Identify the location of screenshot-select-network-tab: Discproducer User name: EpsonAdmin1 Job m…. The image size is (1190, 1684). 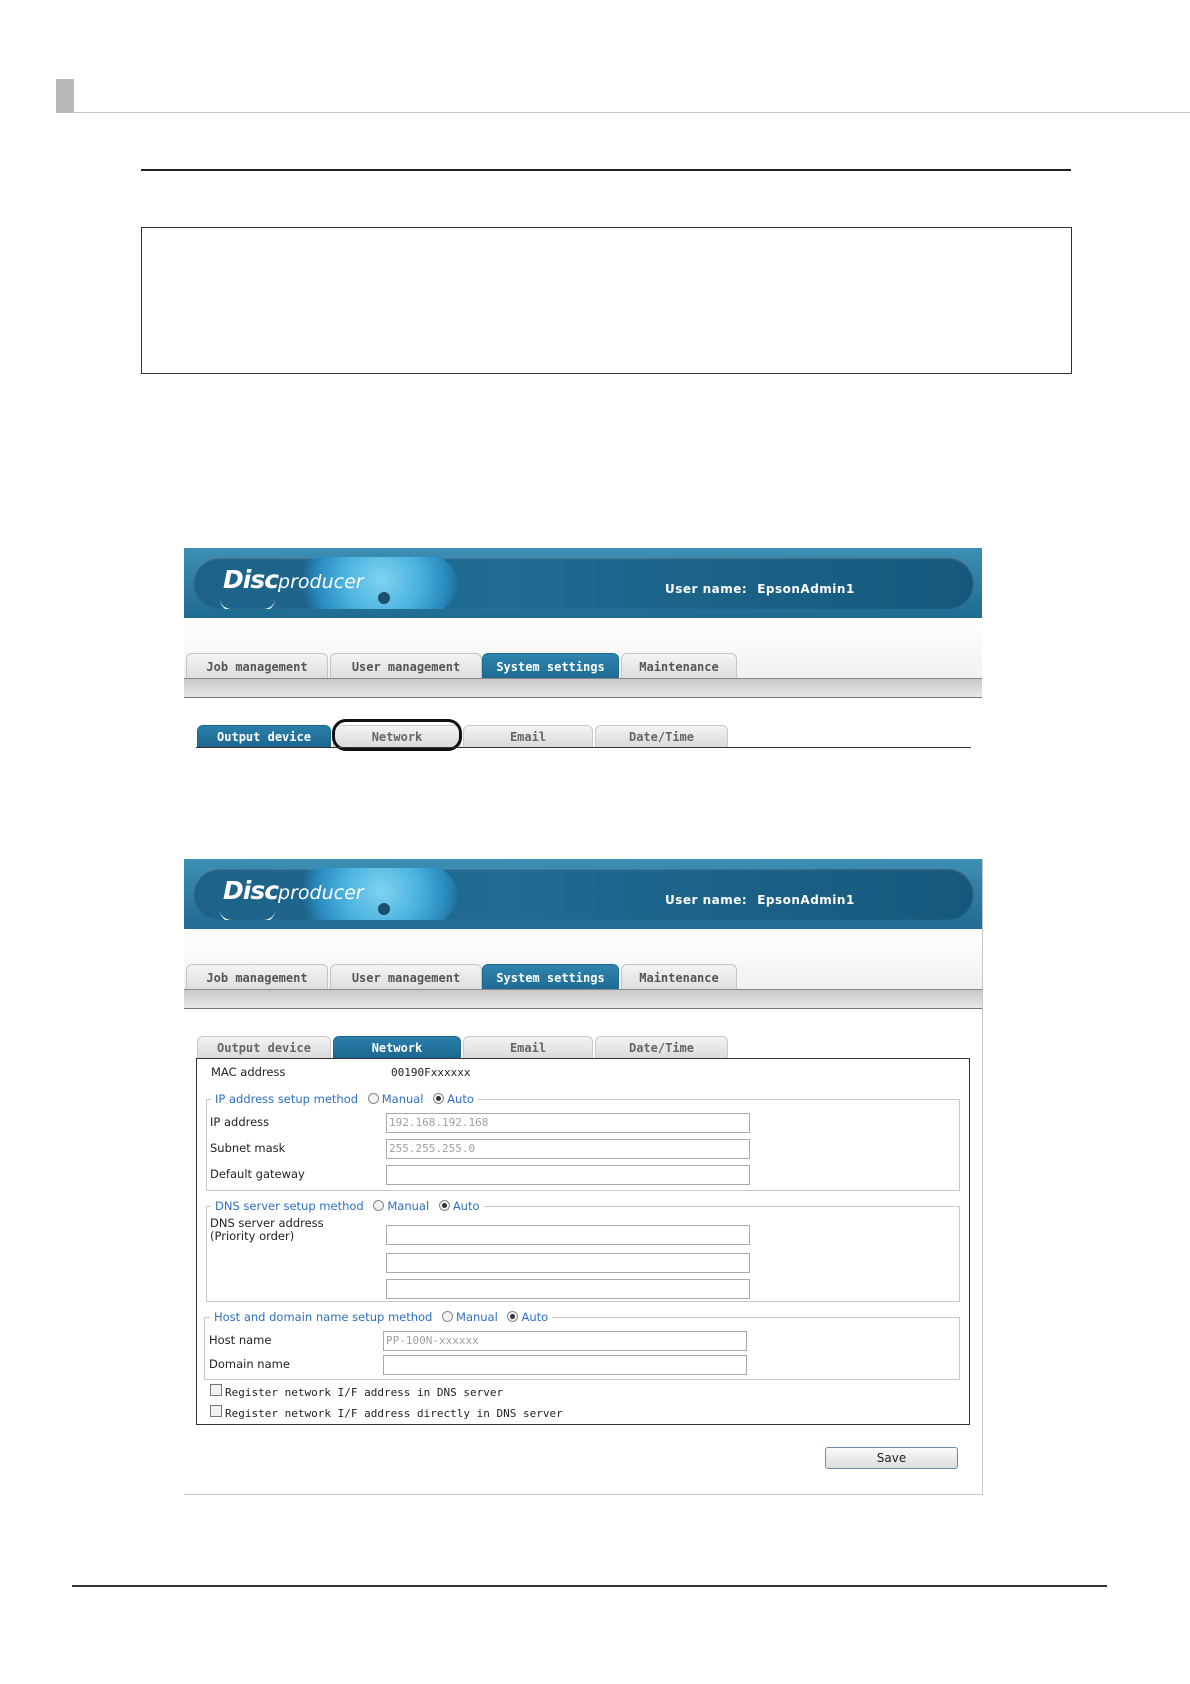
(583, 650).